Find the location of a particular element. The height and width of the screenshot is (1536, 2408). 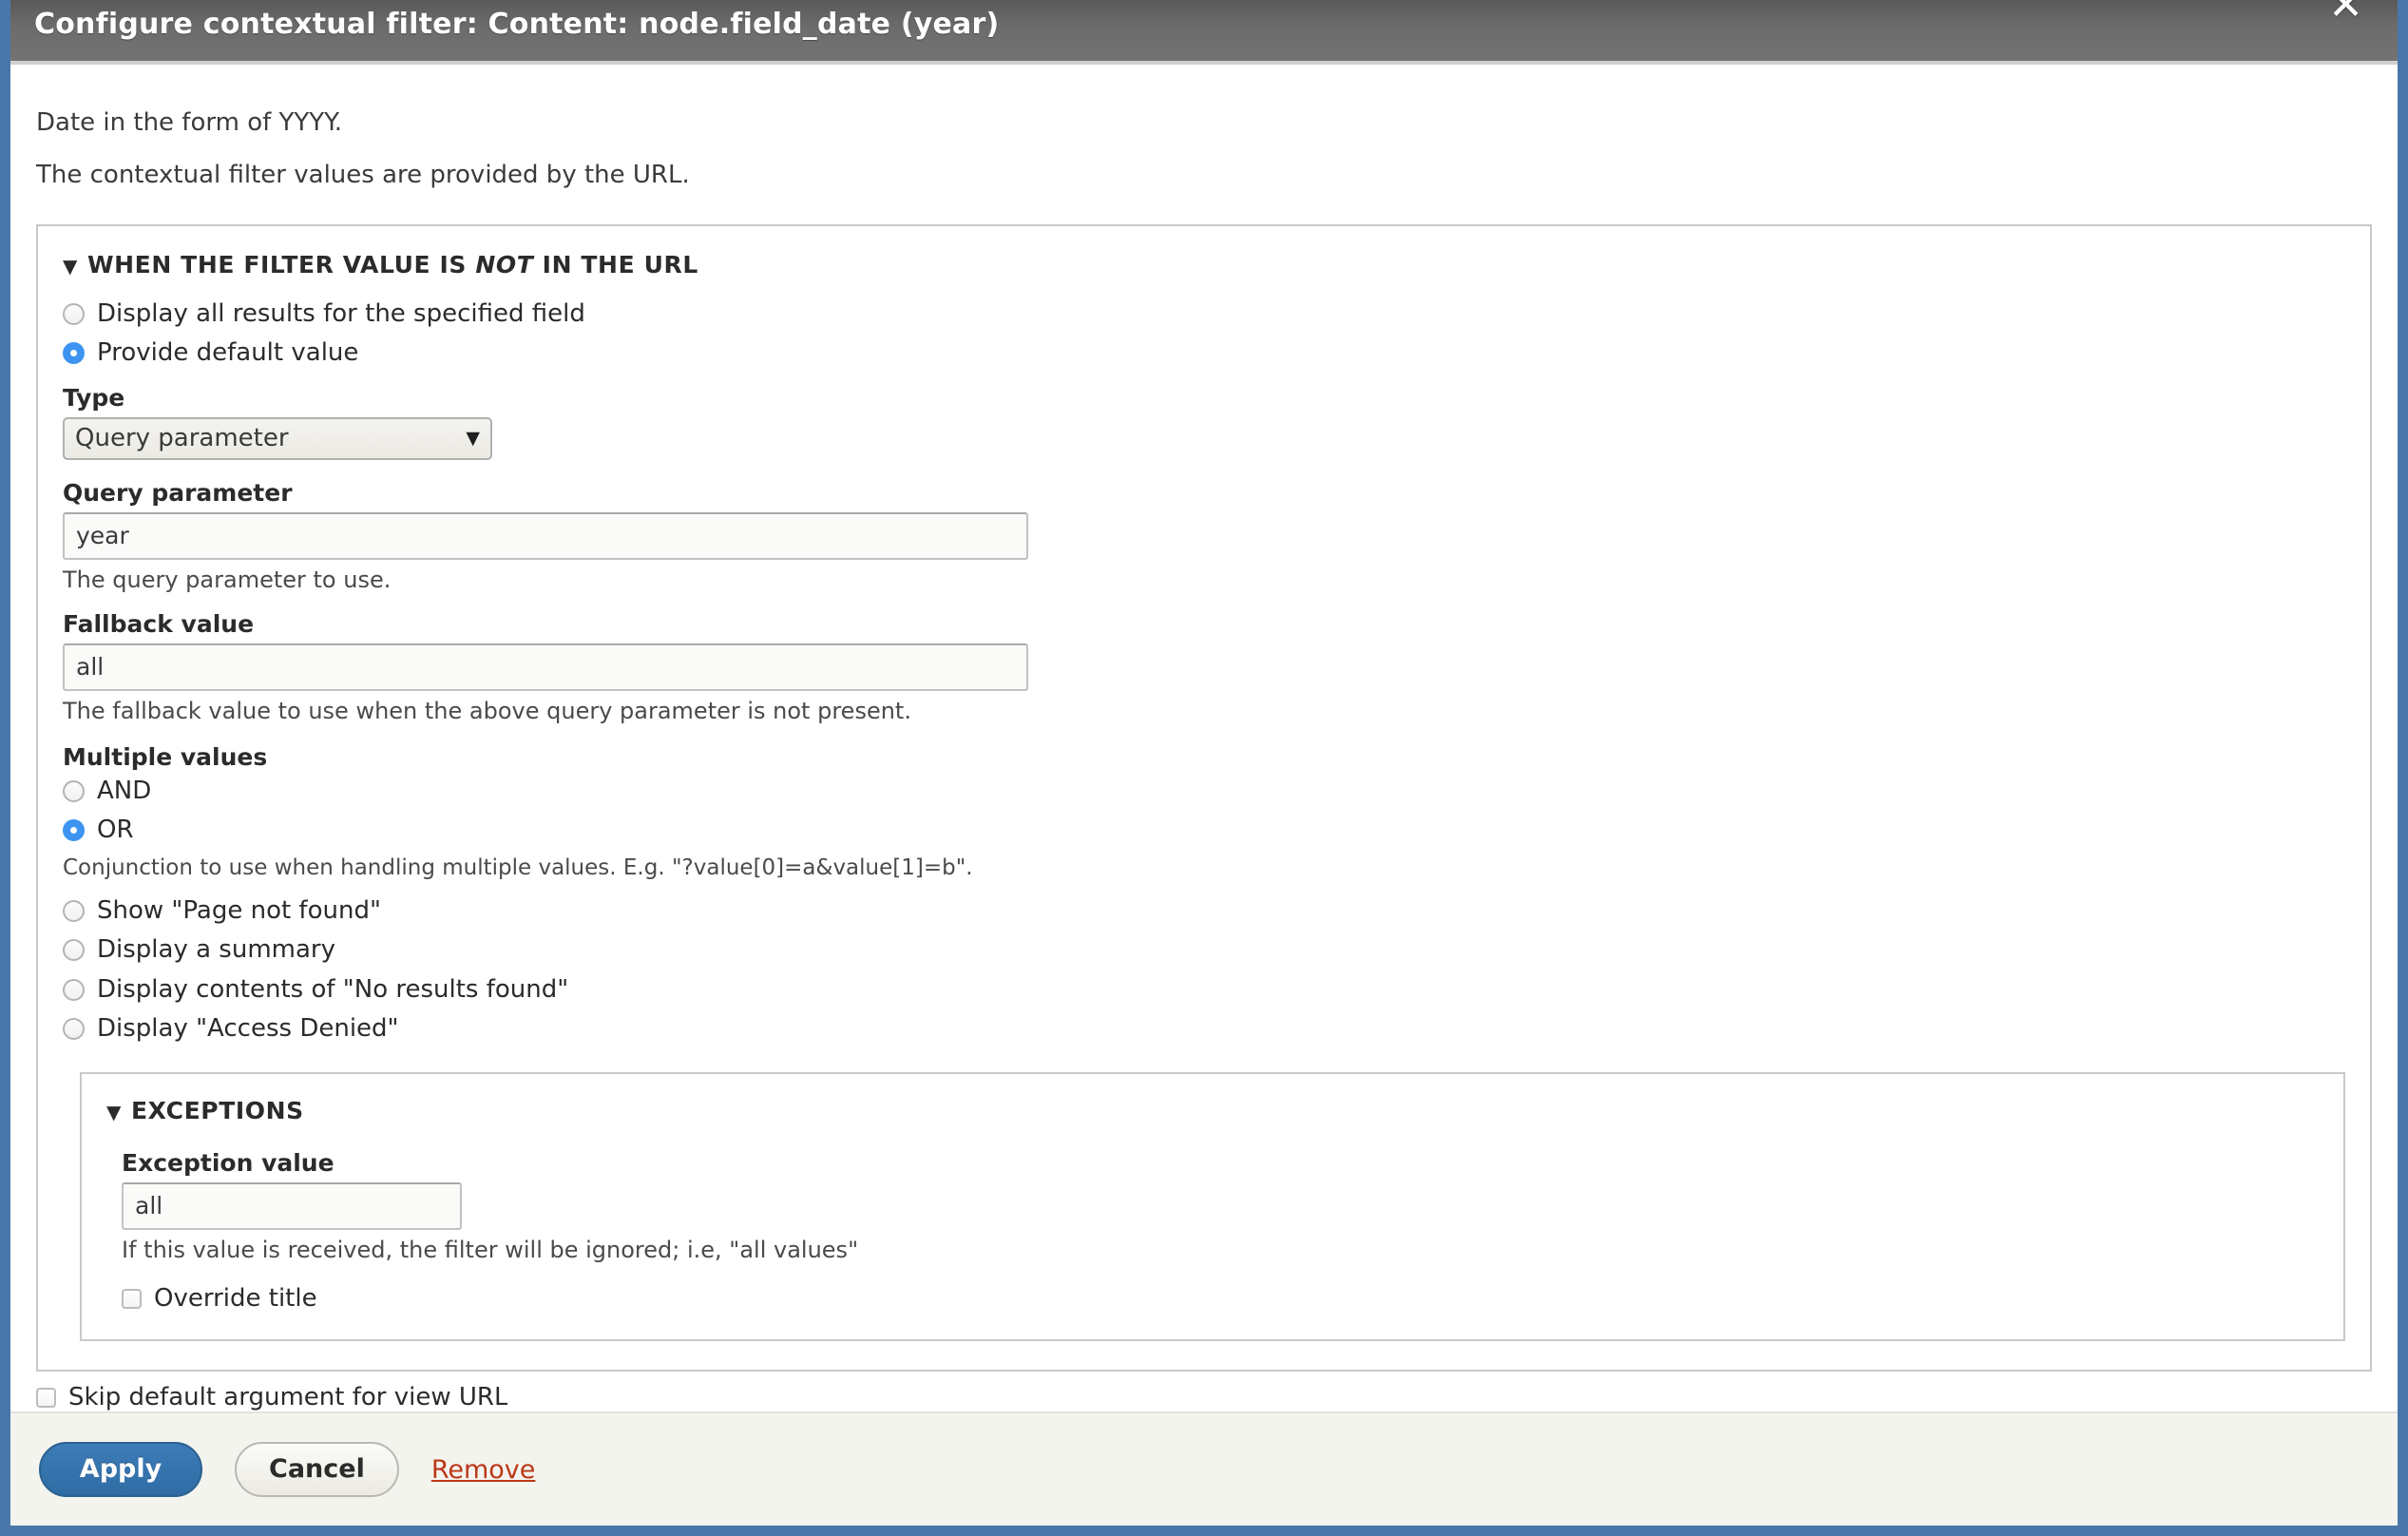

radio-row-show-page-not-found: Show "Page not found" is located at coordinates (1204, 911).